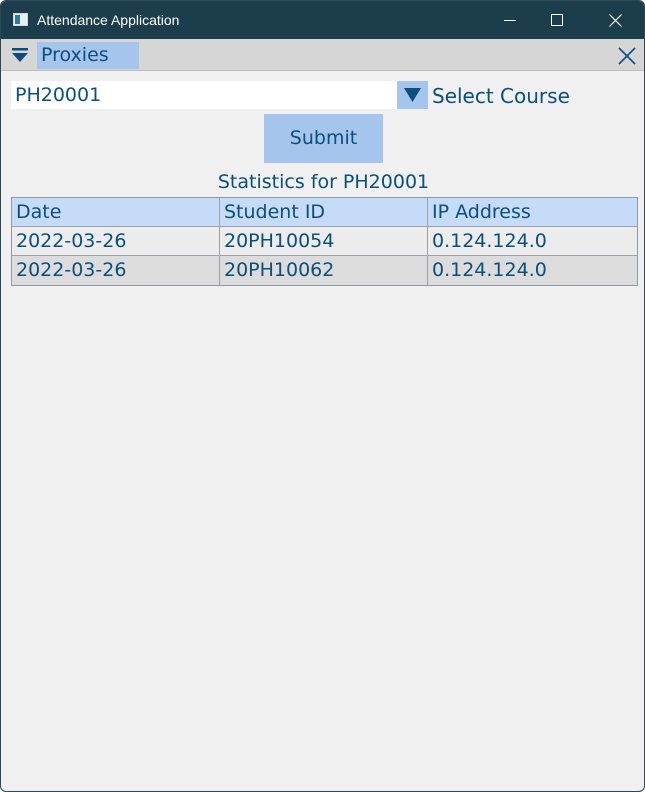 This screenshot has width=645, height=792. I want to click on chevron-down-icon, so click(412, 95).